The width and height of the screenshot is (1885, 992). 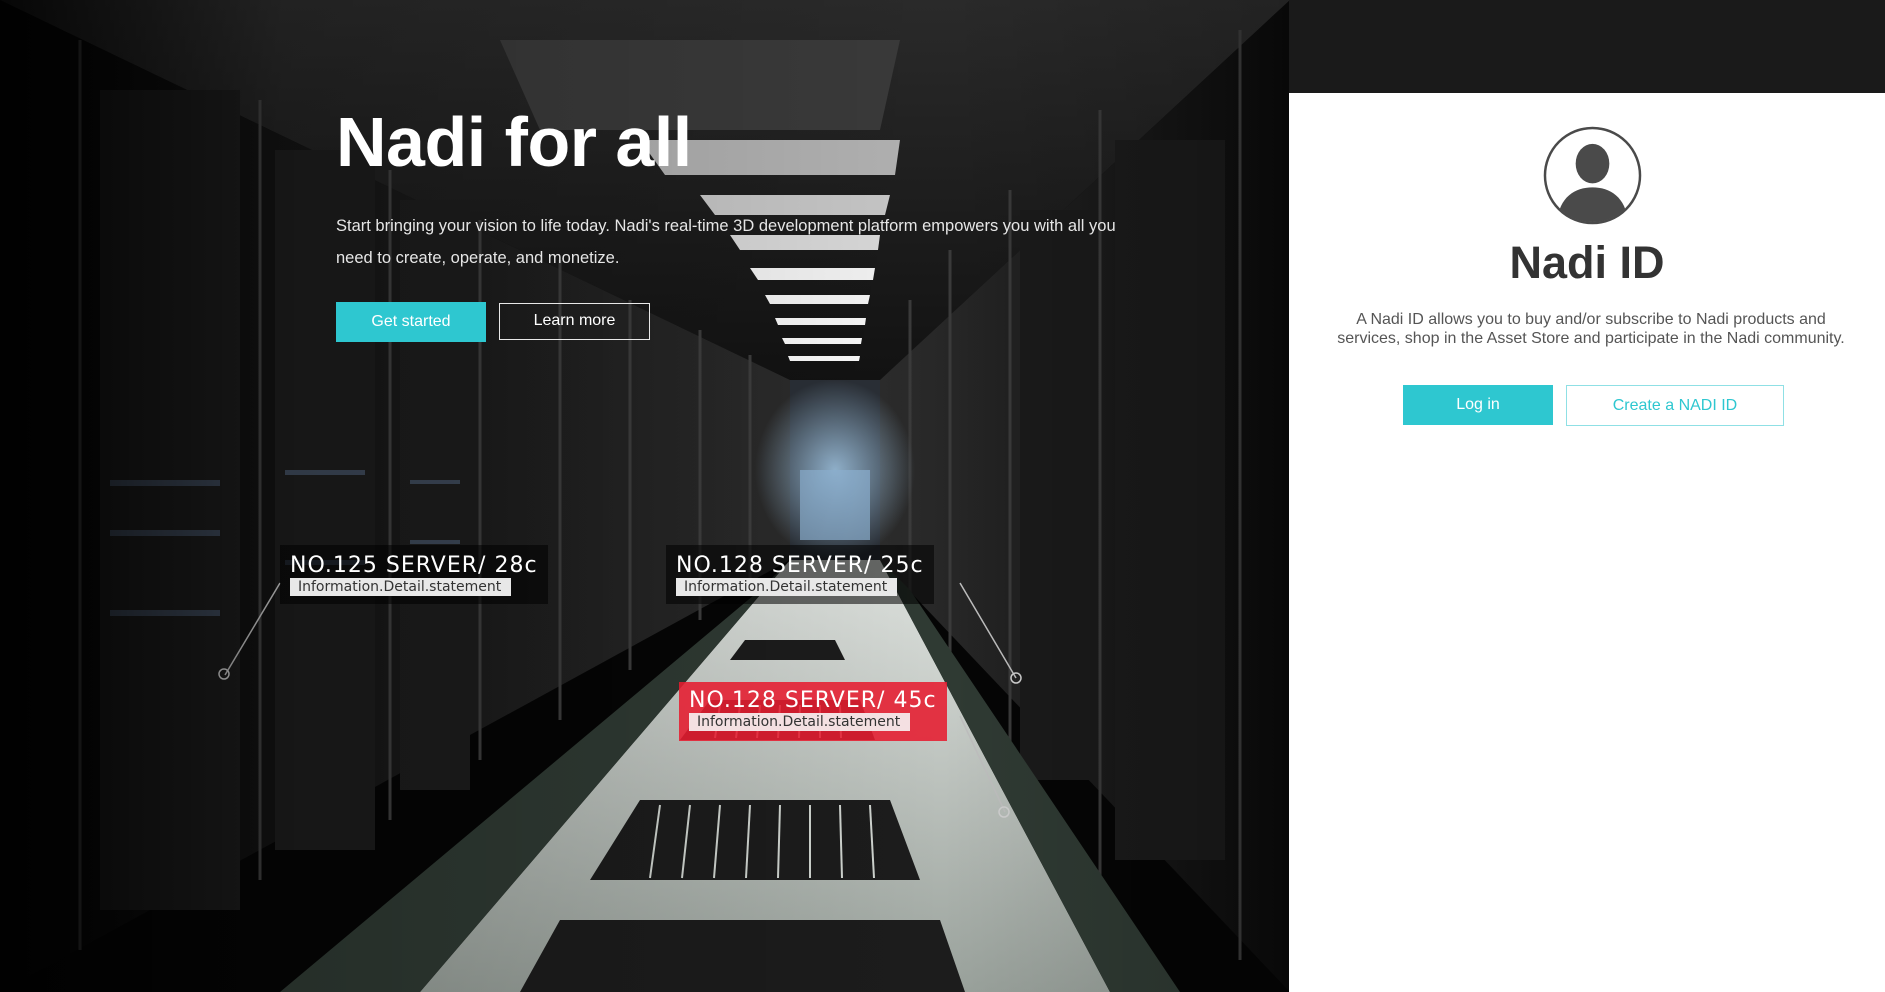 I want to click on log-in-button: Log in, so click(x=1478, y=405).